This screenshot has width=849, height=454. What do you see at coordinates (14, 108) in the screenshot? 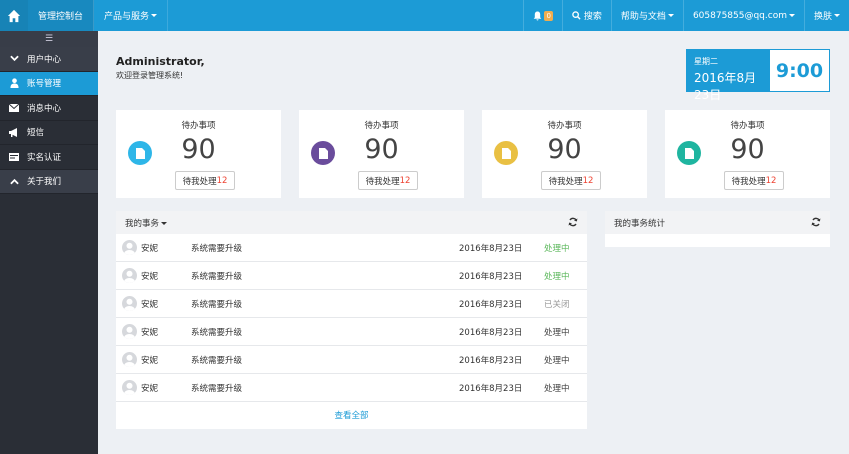
I see `envelope-icon` at bounding box center [14, 108].